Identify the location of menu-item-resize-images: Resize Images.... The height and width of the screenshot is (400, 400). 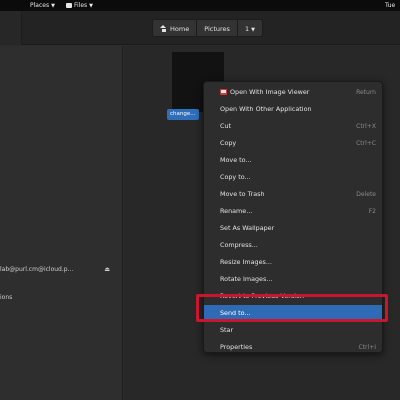
(293, 262).